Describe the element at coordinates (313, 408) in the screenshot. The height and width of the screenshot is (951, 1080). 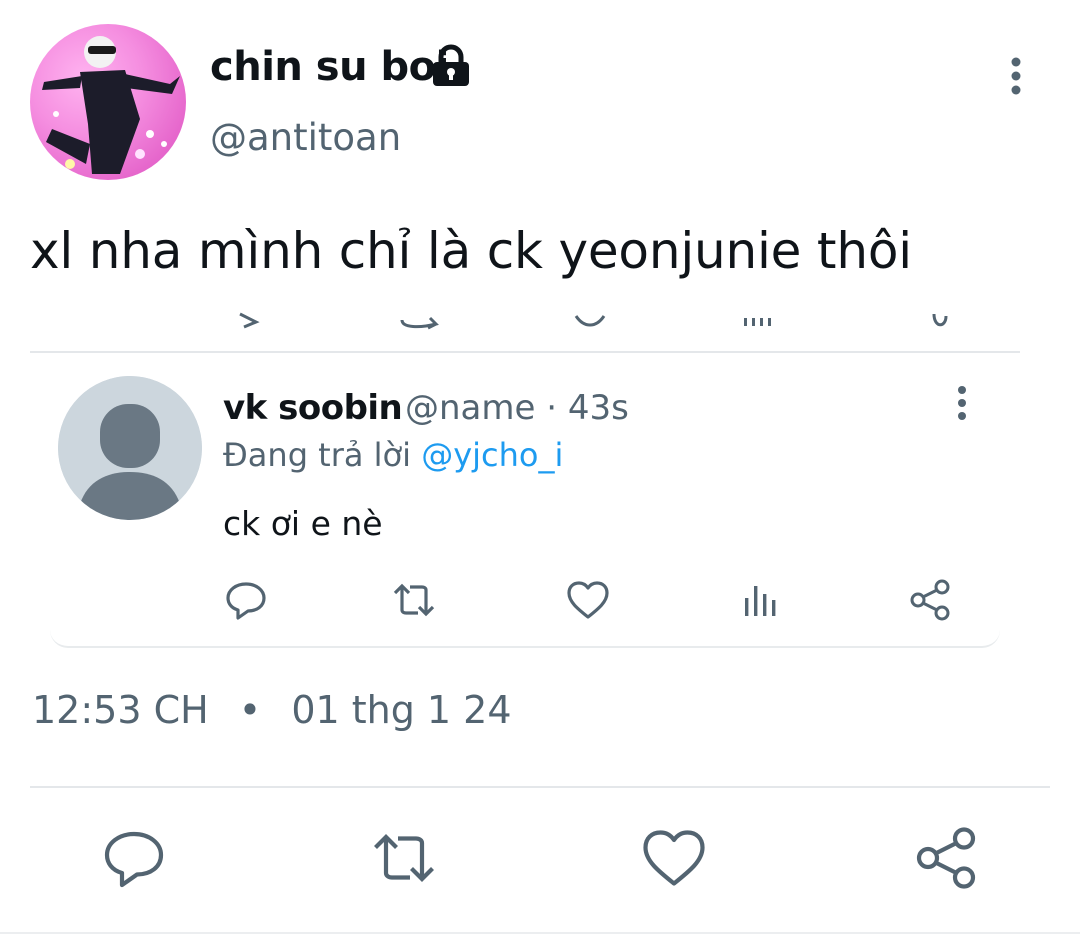
I see `quoted-display-name: vk soobin` at that location.